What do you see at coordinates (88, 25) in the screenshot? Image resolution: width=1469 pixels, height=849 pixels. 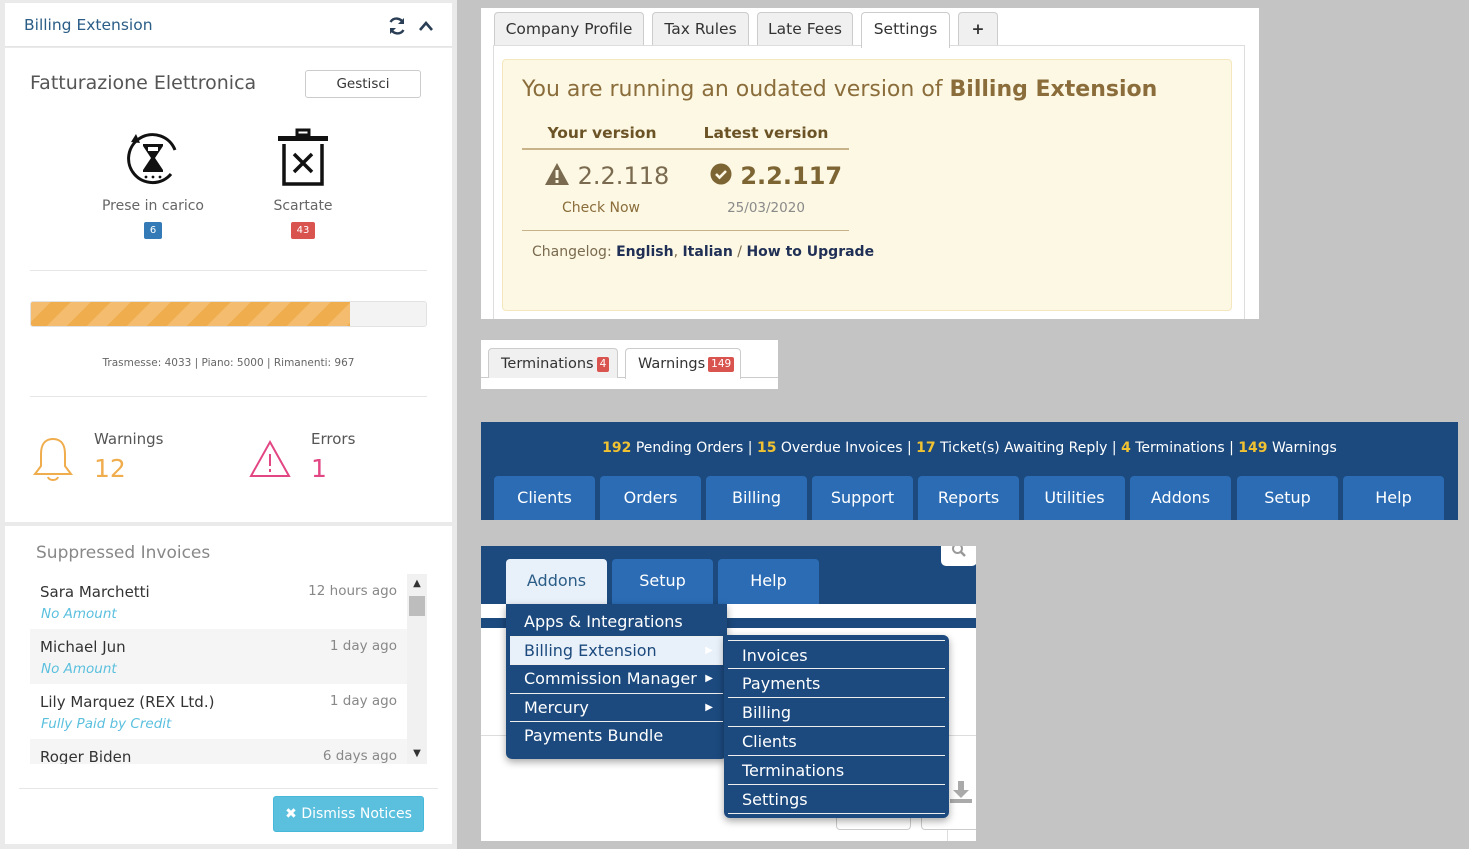 I see `widget-title: Billing Extension` at bounding box center [88, 25].